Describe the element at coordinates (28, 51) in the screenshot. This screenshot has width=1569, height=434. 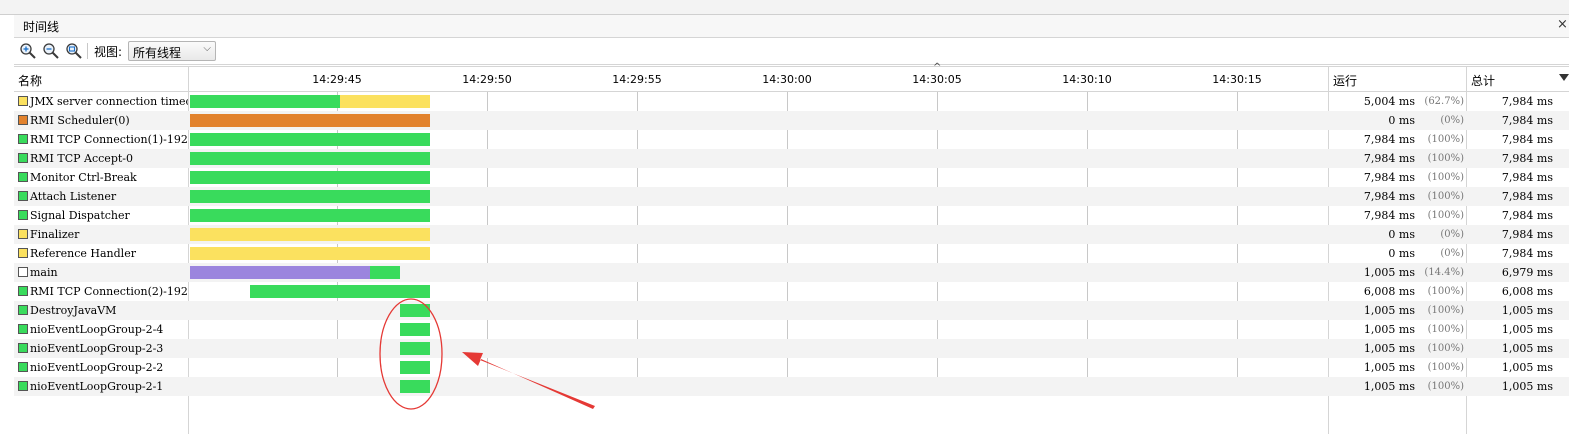
I see `zoom-in-icon` at that location.